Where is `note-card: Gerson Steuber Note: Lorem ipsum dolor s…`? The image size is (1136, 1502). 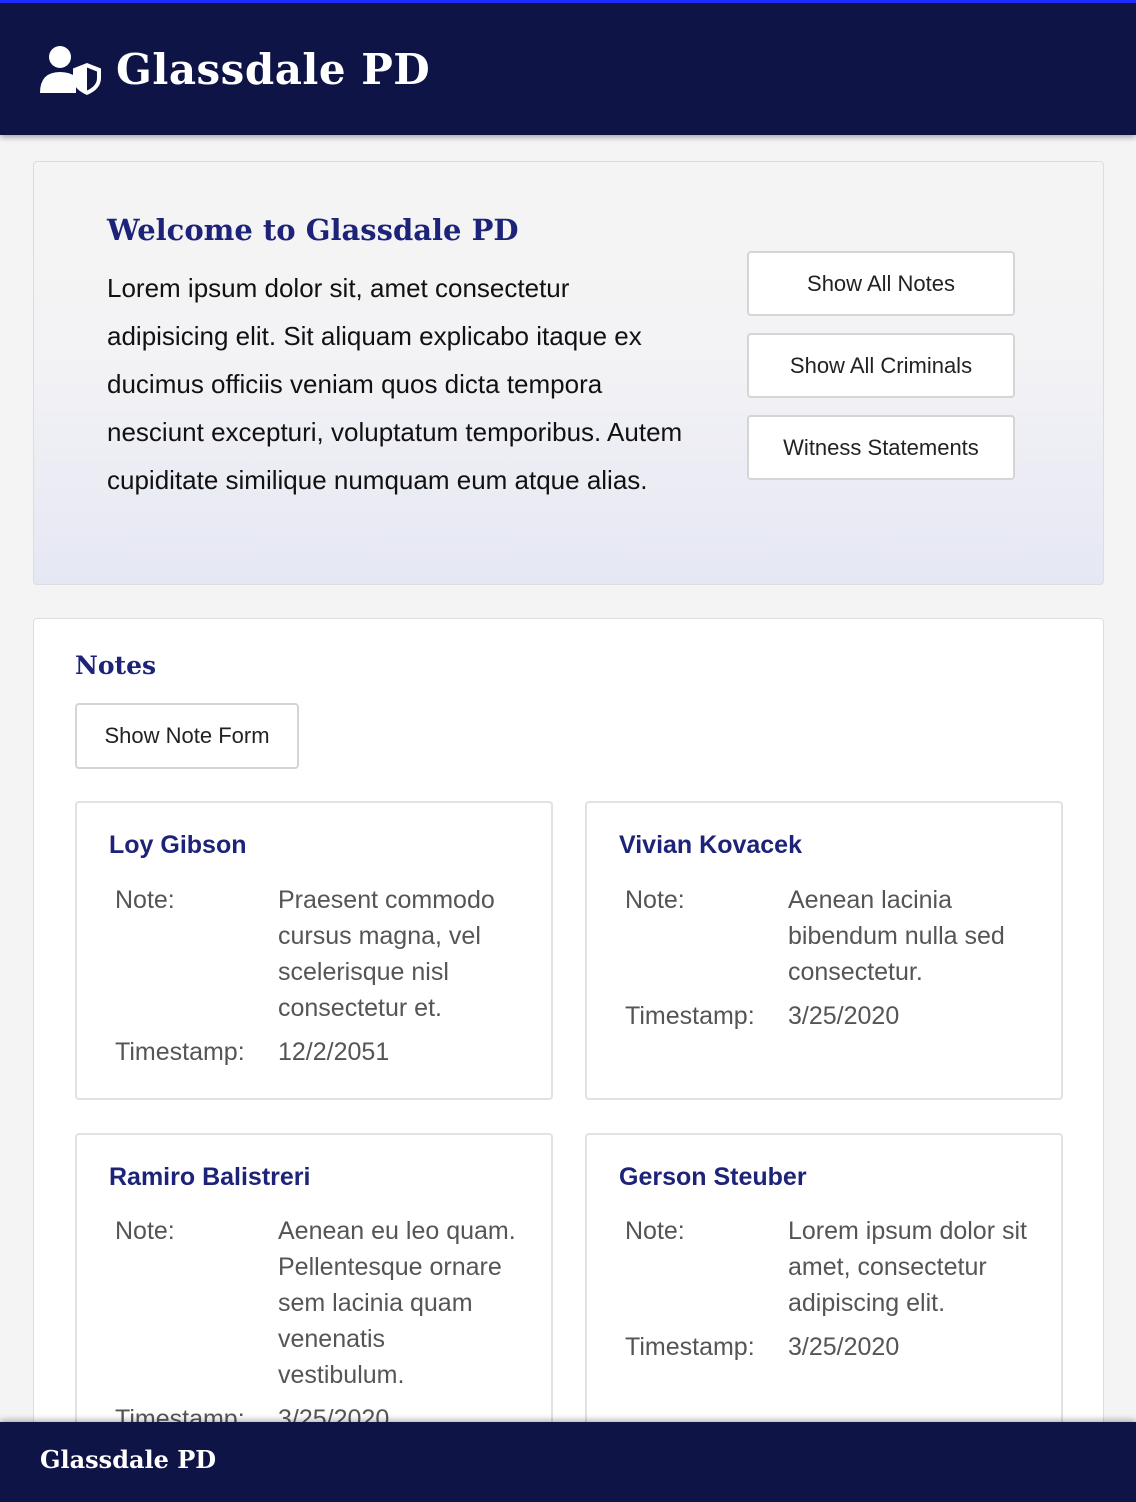
note-card: Gerson Steuber Note: Lorem ipsum dolor s… is located at coordinates (824, 1298).